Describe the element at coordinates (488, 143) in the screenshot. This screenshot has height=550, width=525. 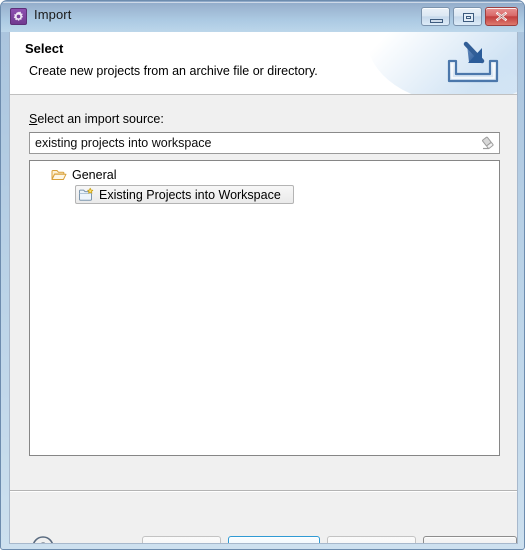
I see `eraser-clear-icon` at that location.